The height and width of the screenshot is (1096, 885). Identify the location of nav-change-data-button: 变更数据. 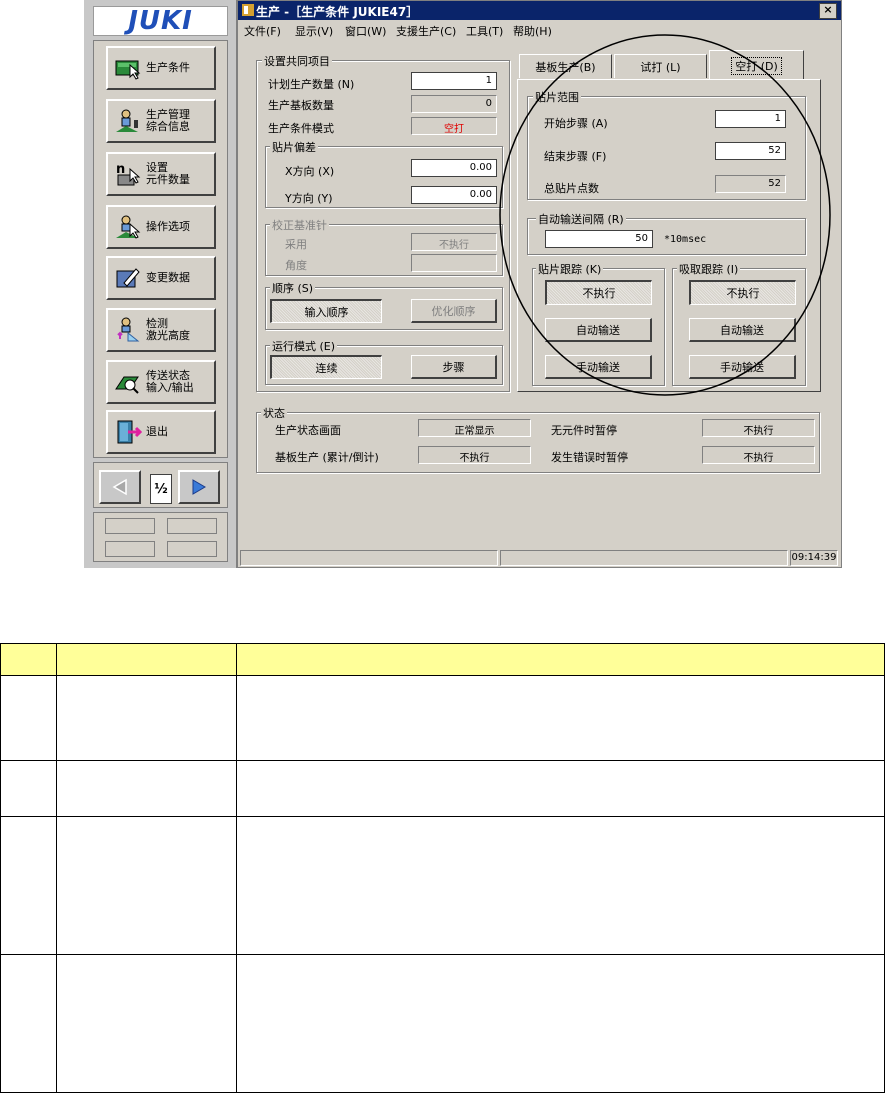
(161, 278).